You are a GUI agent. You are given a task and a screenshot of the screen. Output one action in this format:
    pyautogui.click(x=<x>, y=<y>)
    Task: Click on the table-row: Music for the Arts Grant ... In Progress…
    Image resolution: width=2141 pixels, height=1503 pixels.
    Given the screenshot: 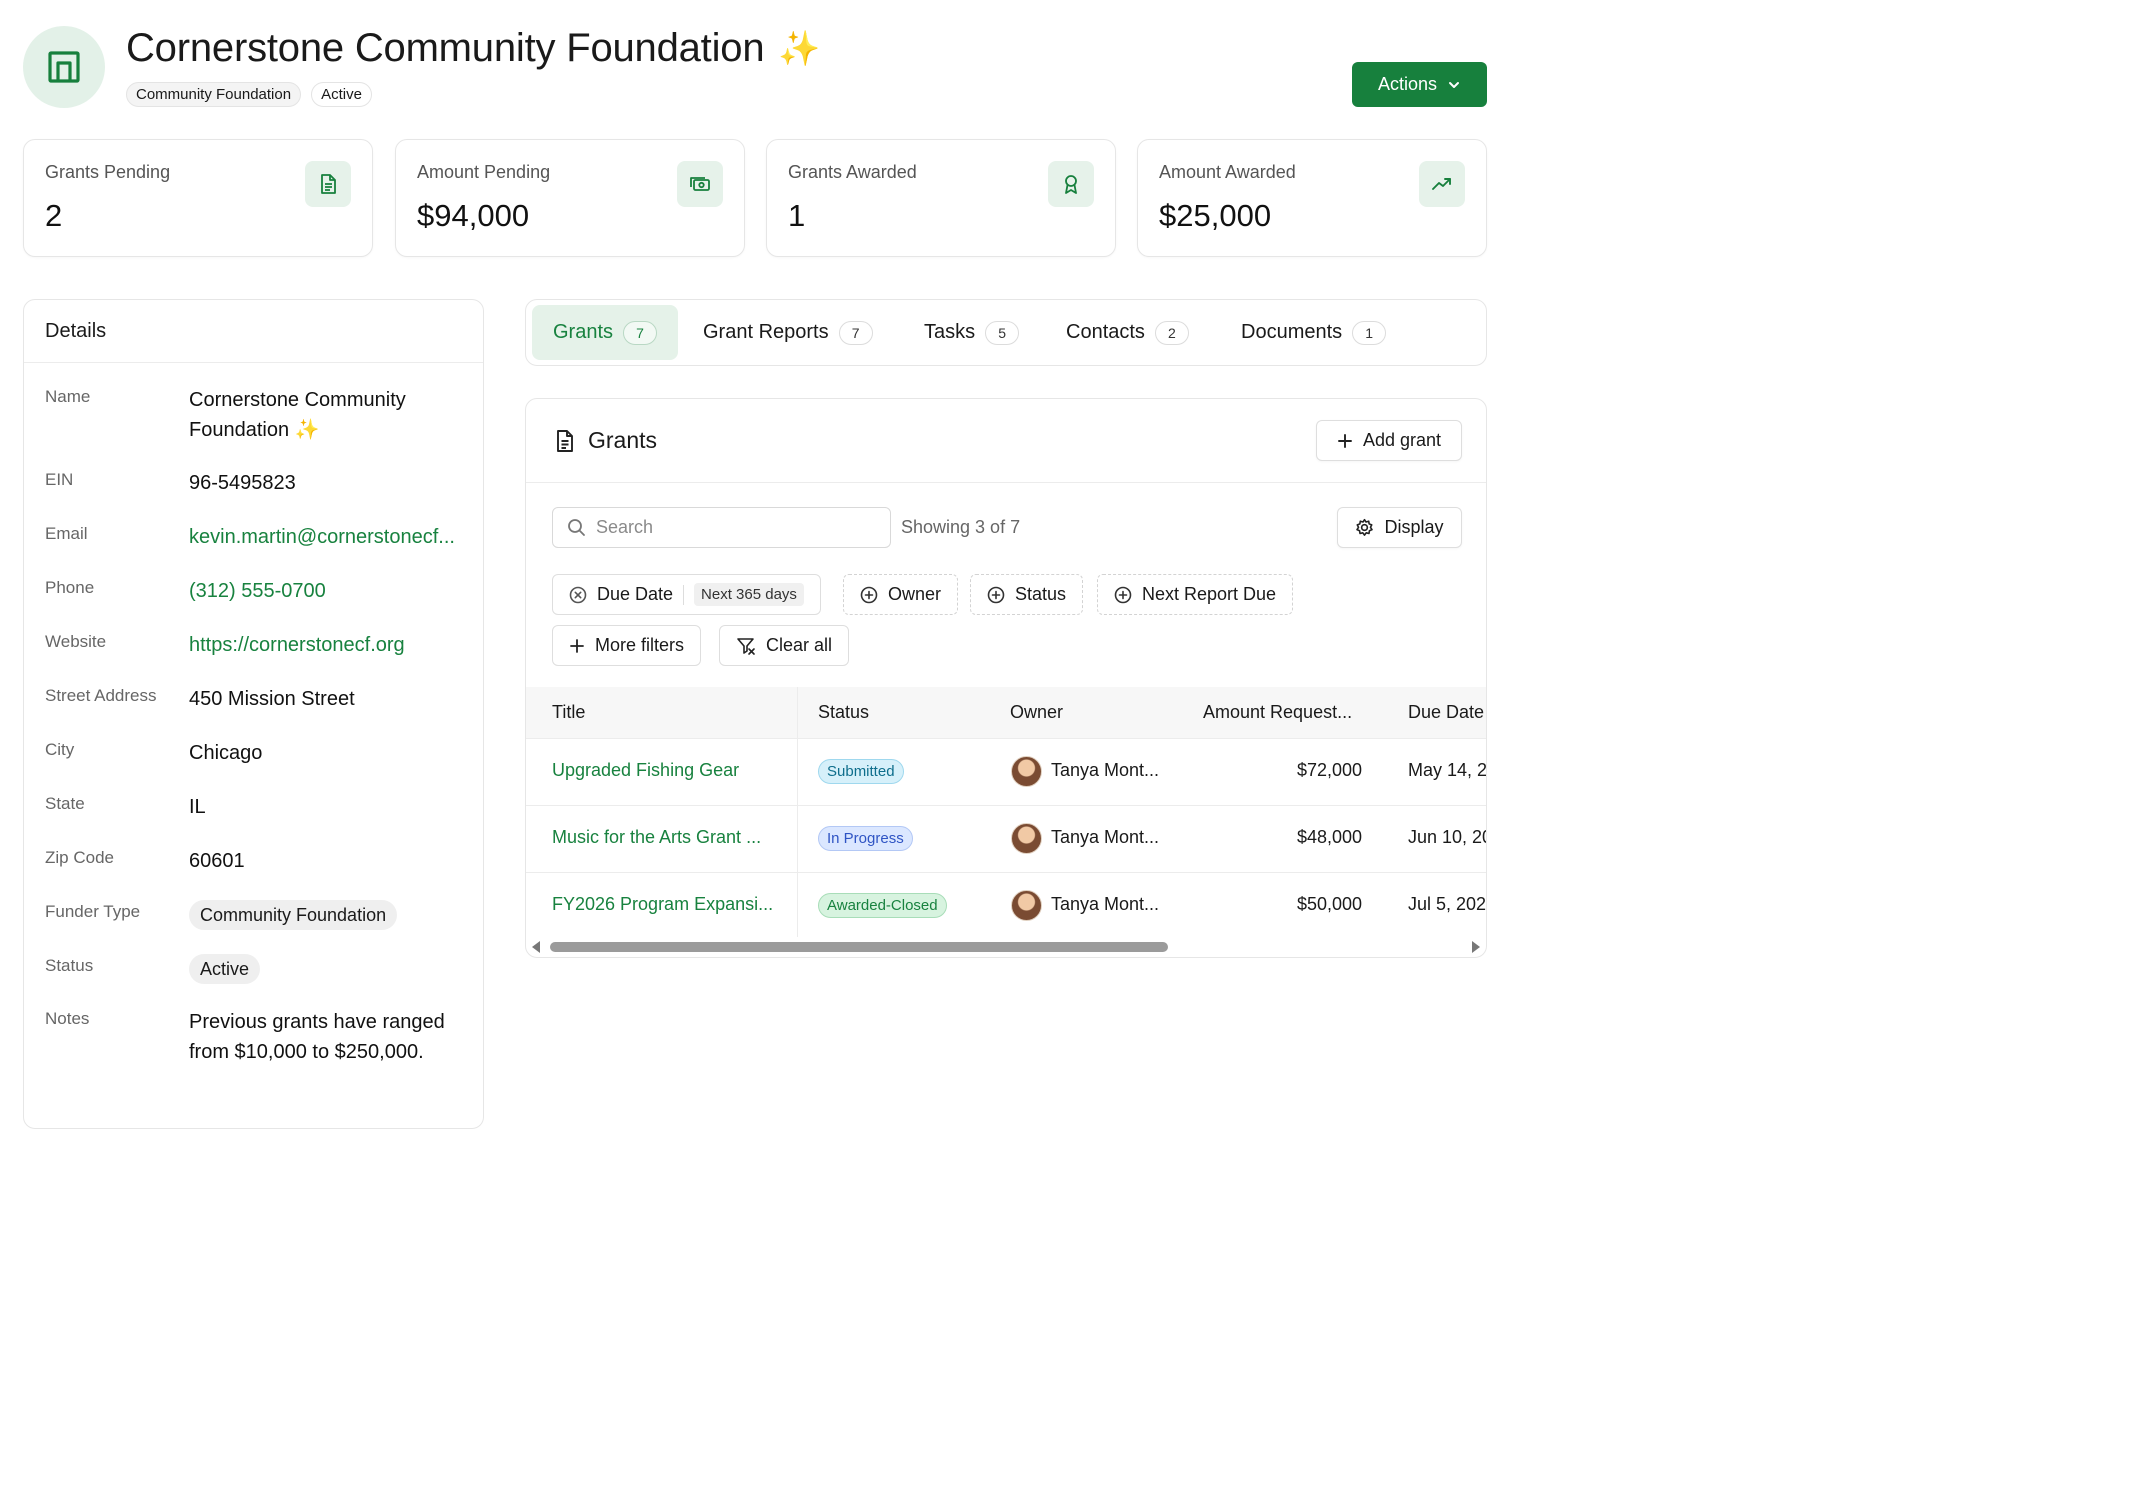 What is the action you would take?
    pyautogui.click(x=1006, y=839)
    